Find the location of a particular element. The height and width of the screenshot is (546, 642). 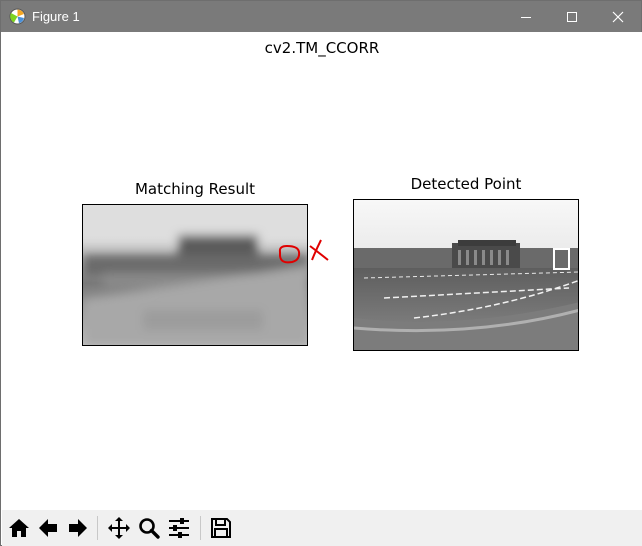

pan-icon is located at coordinates (119, 528).